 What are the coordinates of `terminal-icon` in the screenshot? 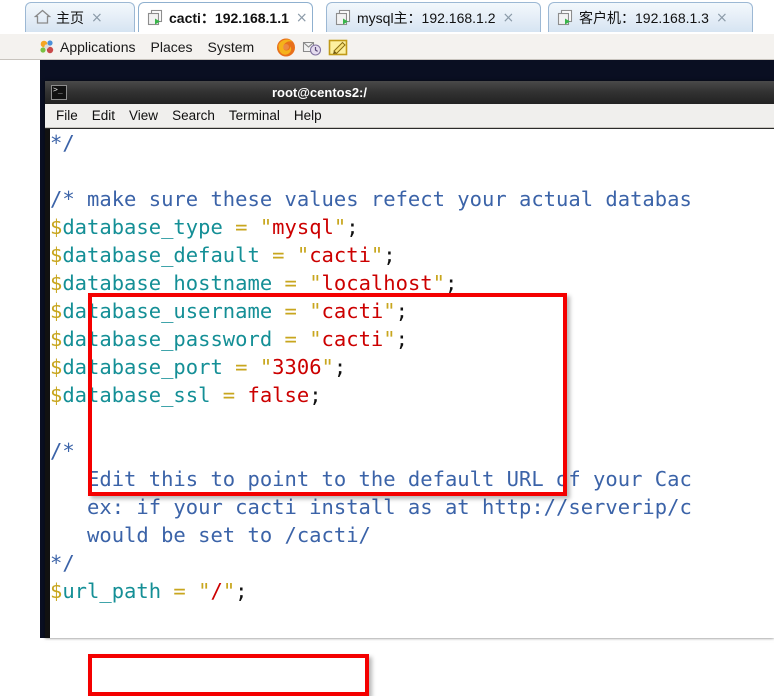 It's located at (59, 92).